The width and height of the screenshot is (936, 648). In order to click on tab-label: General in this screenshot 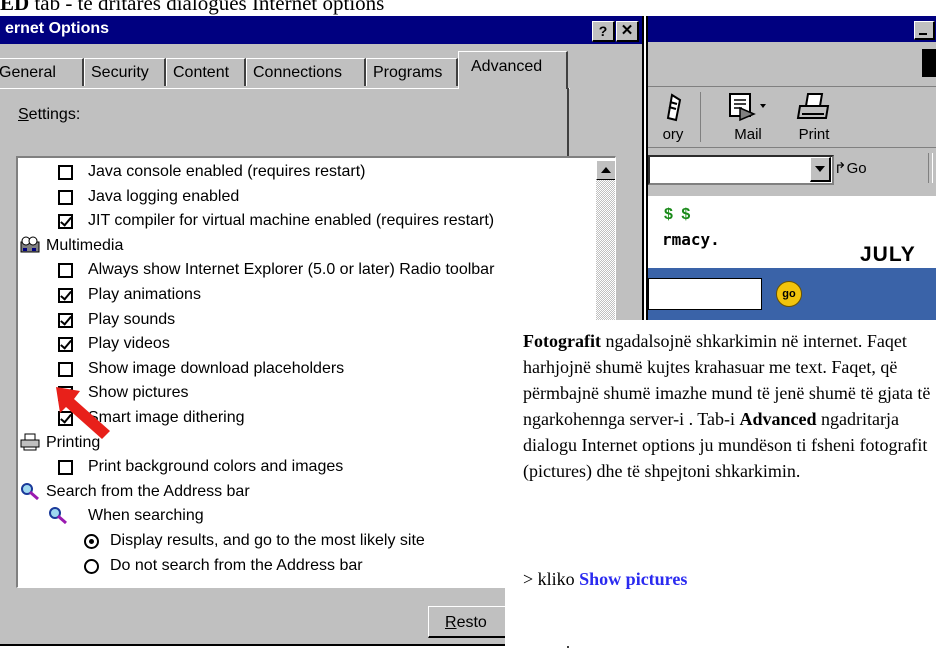, I will do `click(28, 72)`.